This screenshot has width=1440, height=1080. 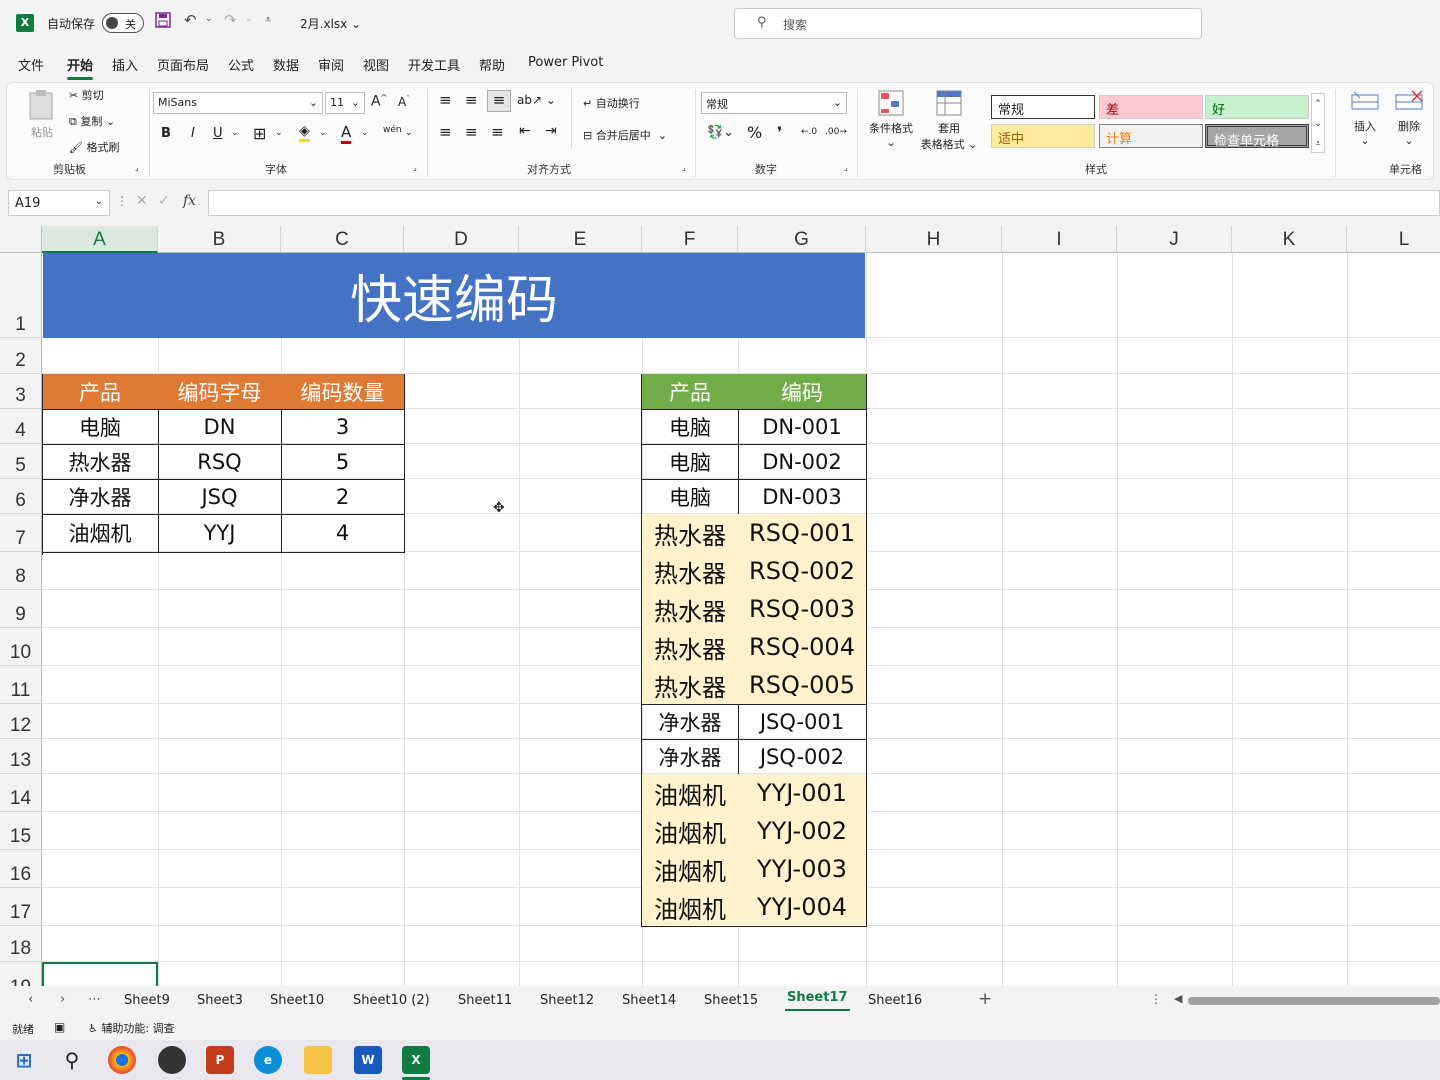 I want to click on style-neutral: 适中, so click(x=1043, y=136).